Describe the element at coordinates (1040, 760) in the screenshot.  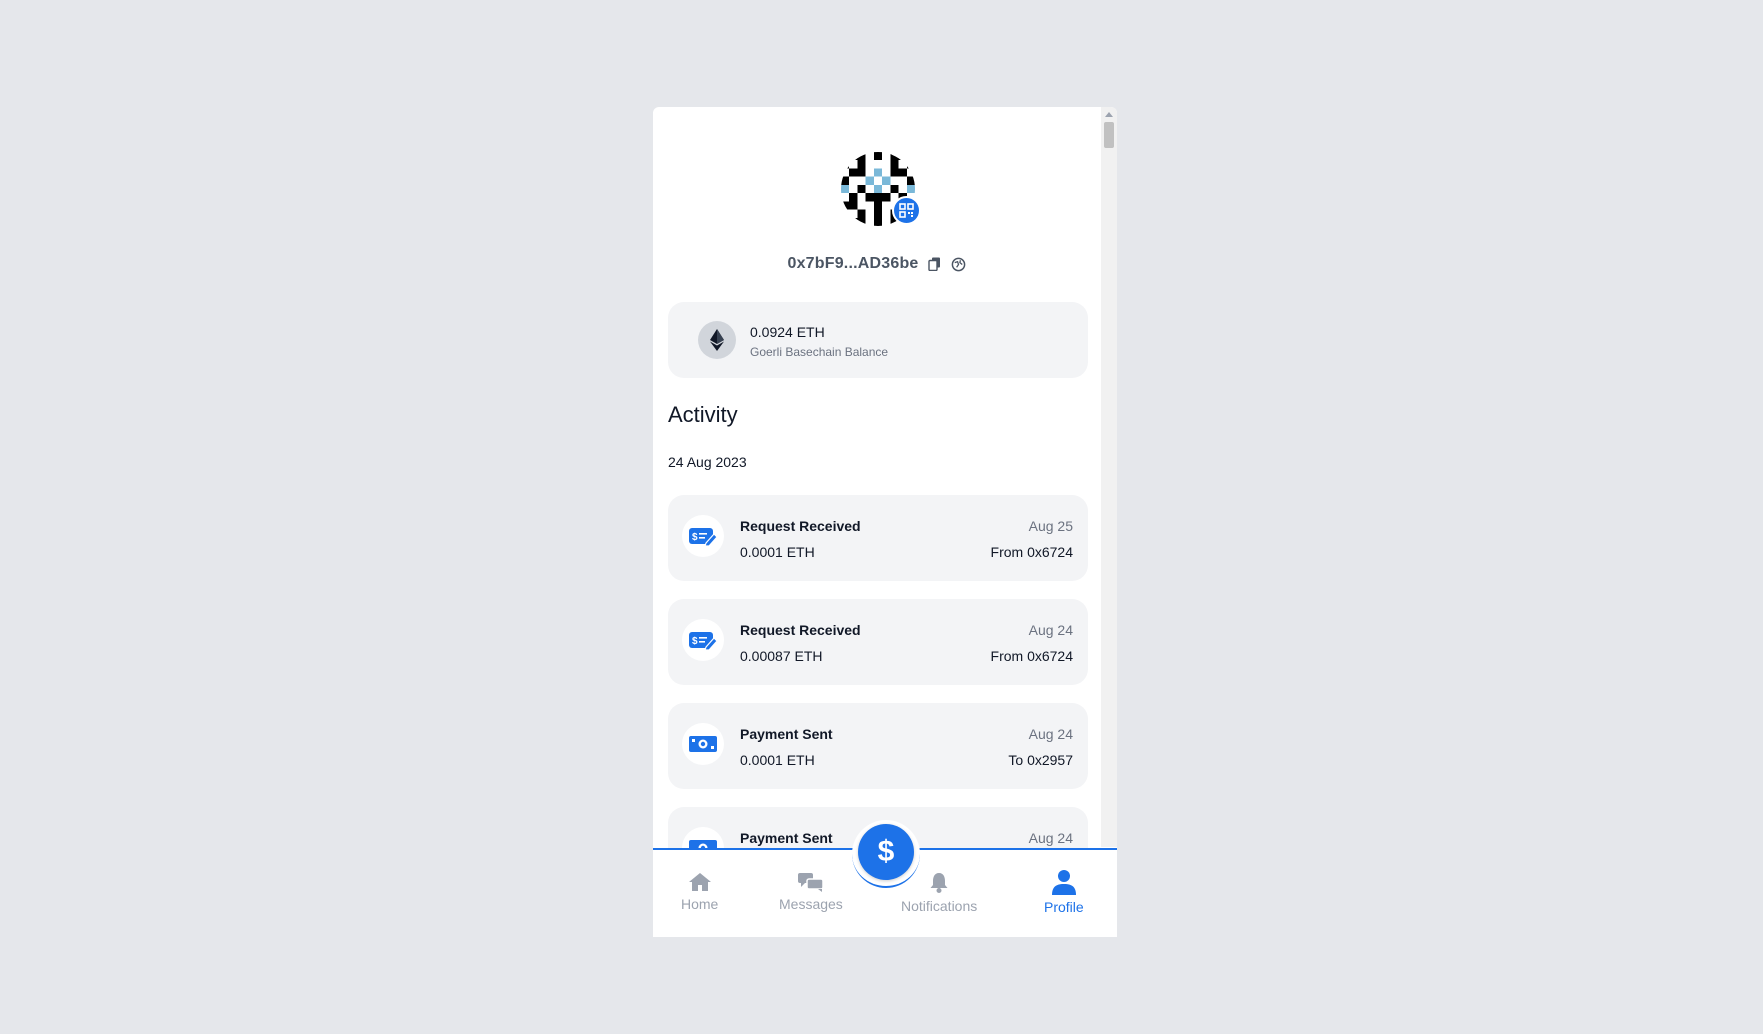
I see `activity-party: To 0x2957` at that location.